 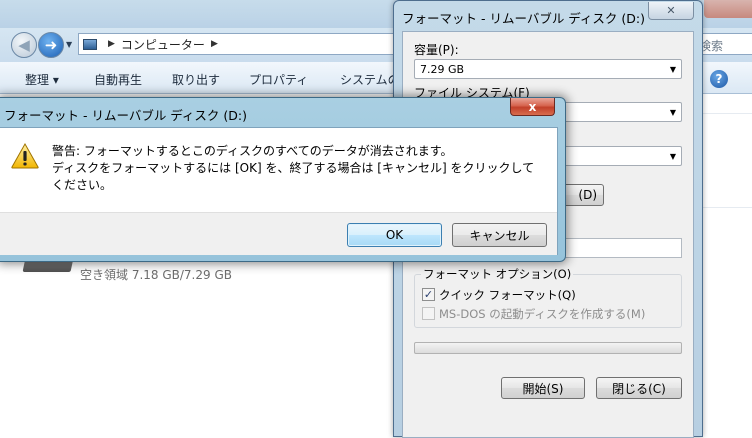 I want to click on format-progress-bar, so click(x=548, y=348).